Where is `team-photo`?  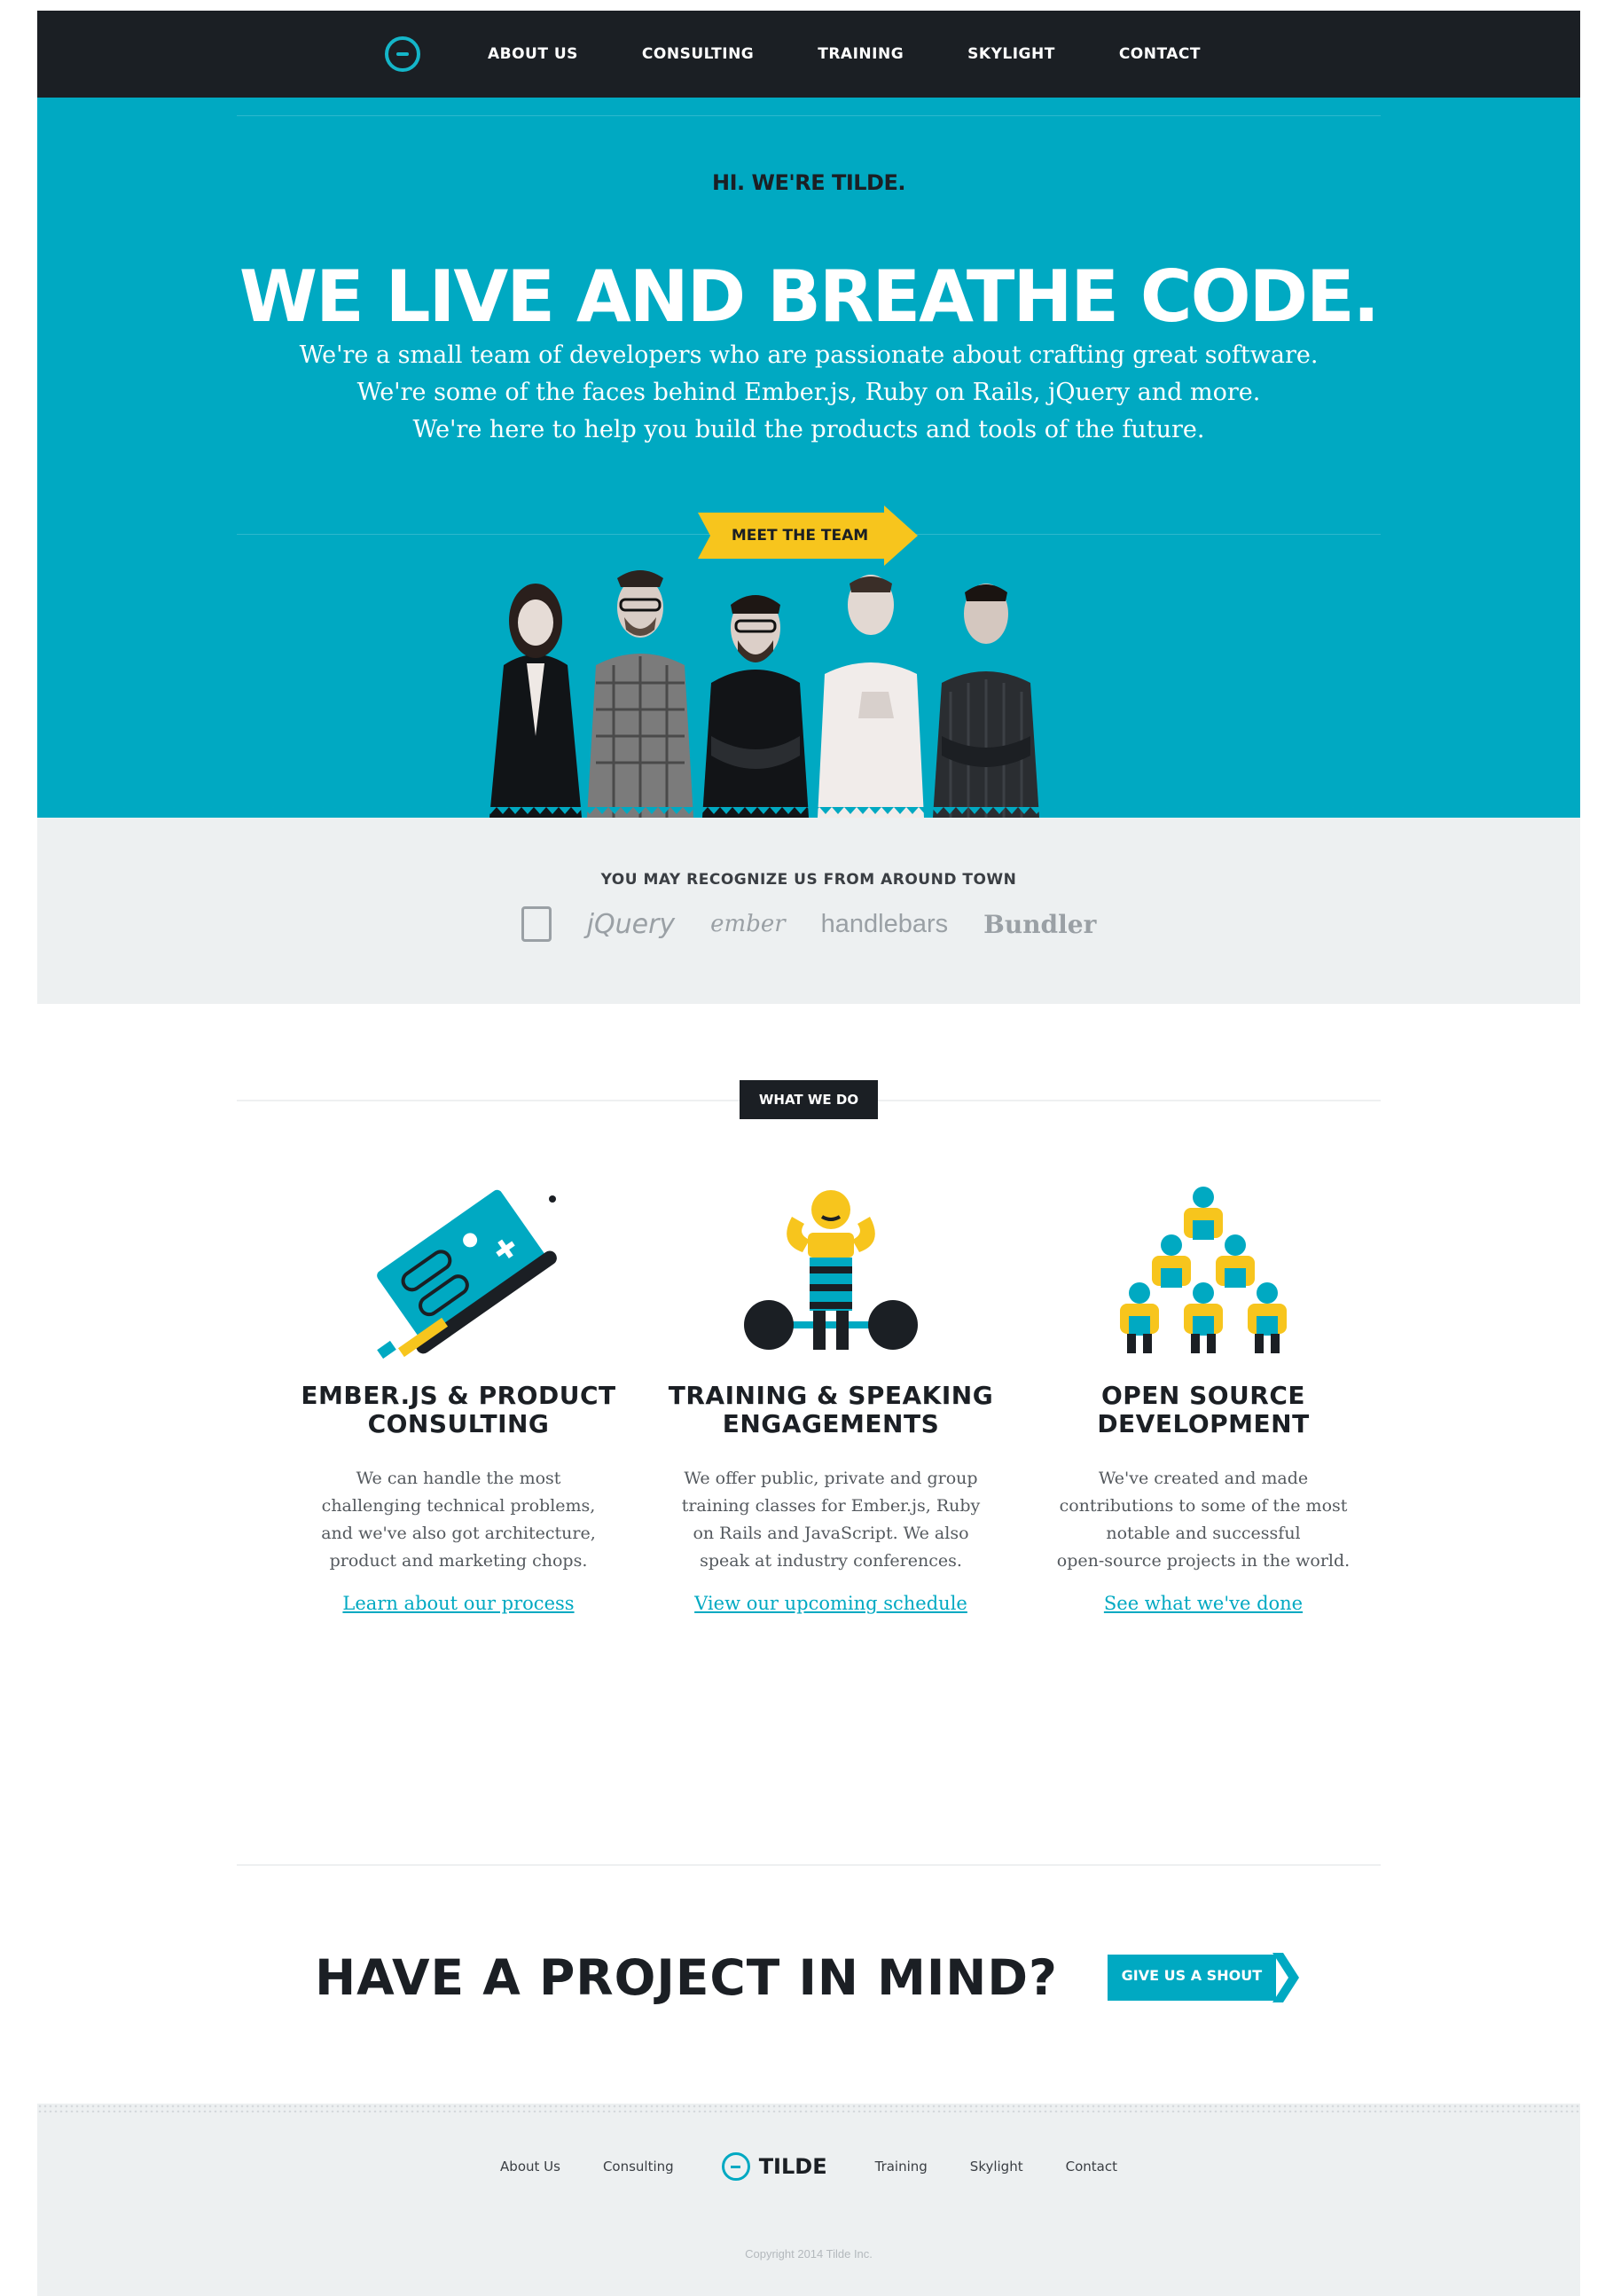
team-photo is located at coordinates (764, 694).